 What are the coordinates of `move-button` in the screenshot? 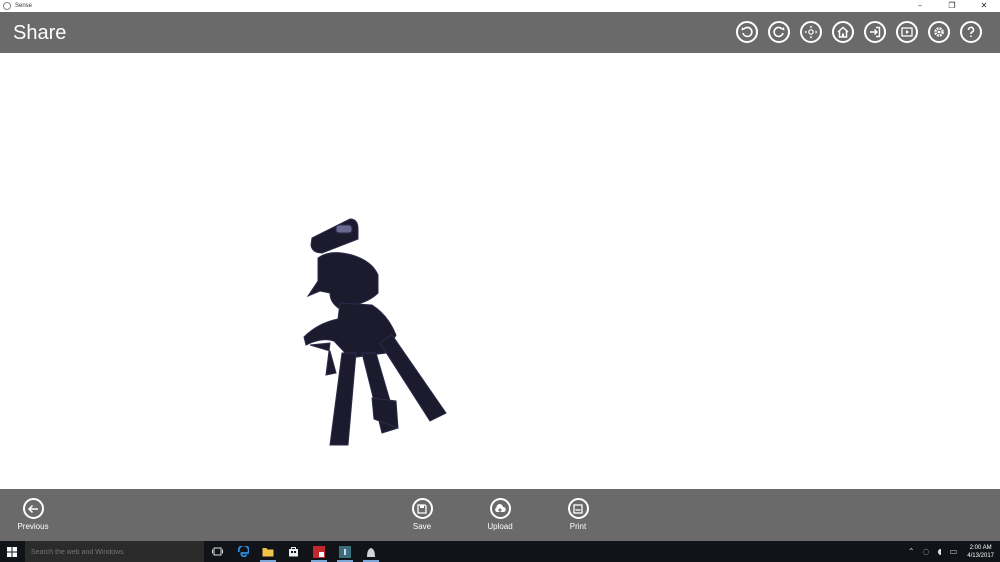 It's located at (811, 32).